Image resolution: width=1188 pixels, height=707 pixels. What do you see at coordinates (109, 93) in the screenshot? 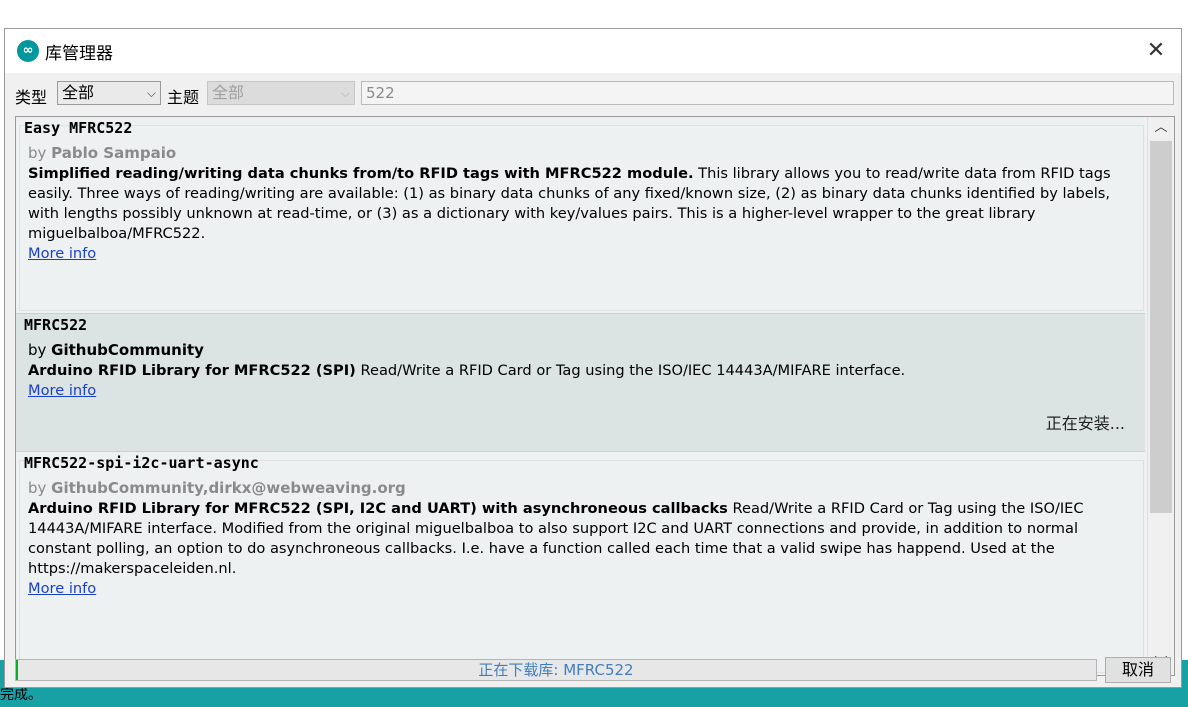
I see `type-select: 全部 ⌵` at bounding box center [109, 93].